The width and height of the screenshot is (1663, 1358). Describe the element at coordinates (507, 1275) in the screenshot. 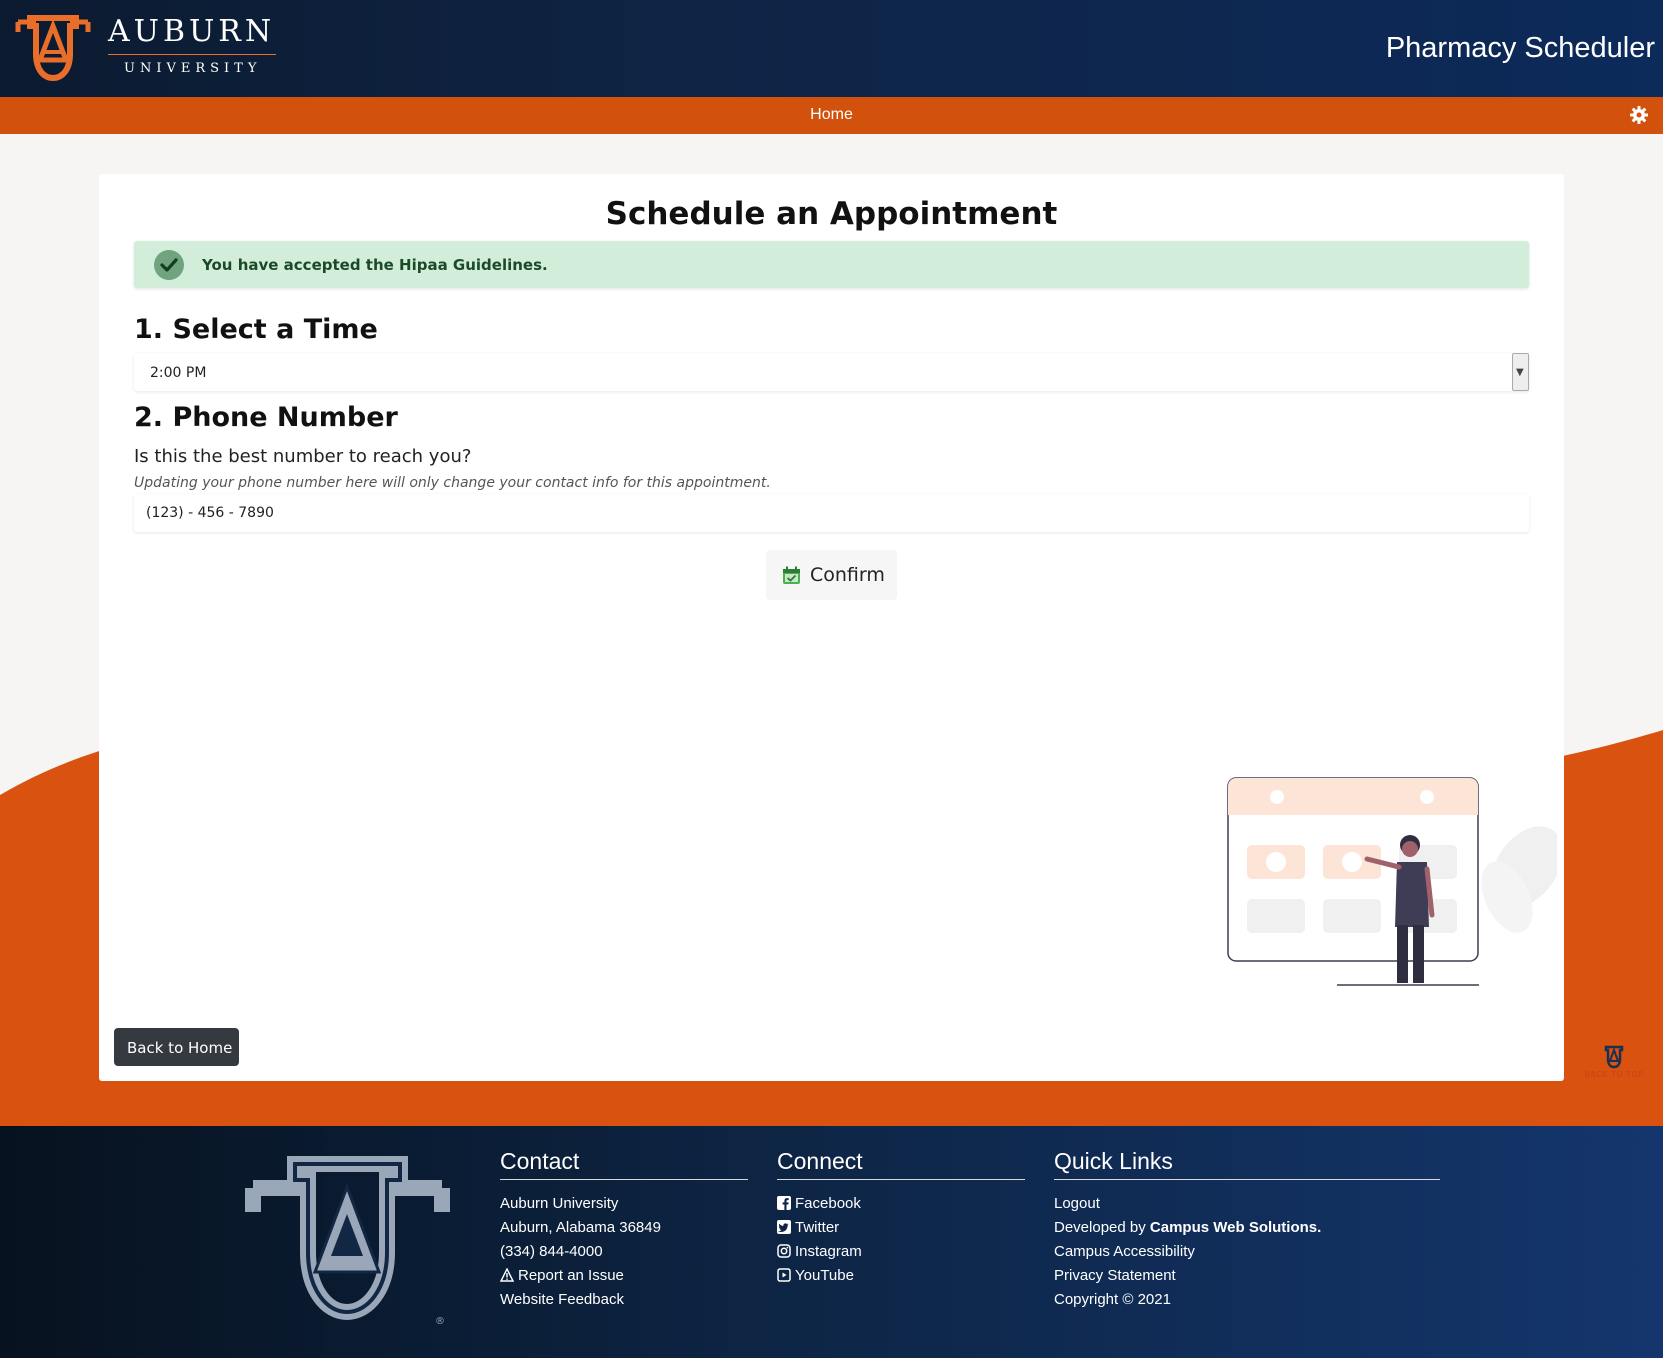

I see `warning-icon` at that location.